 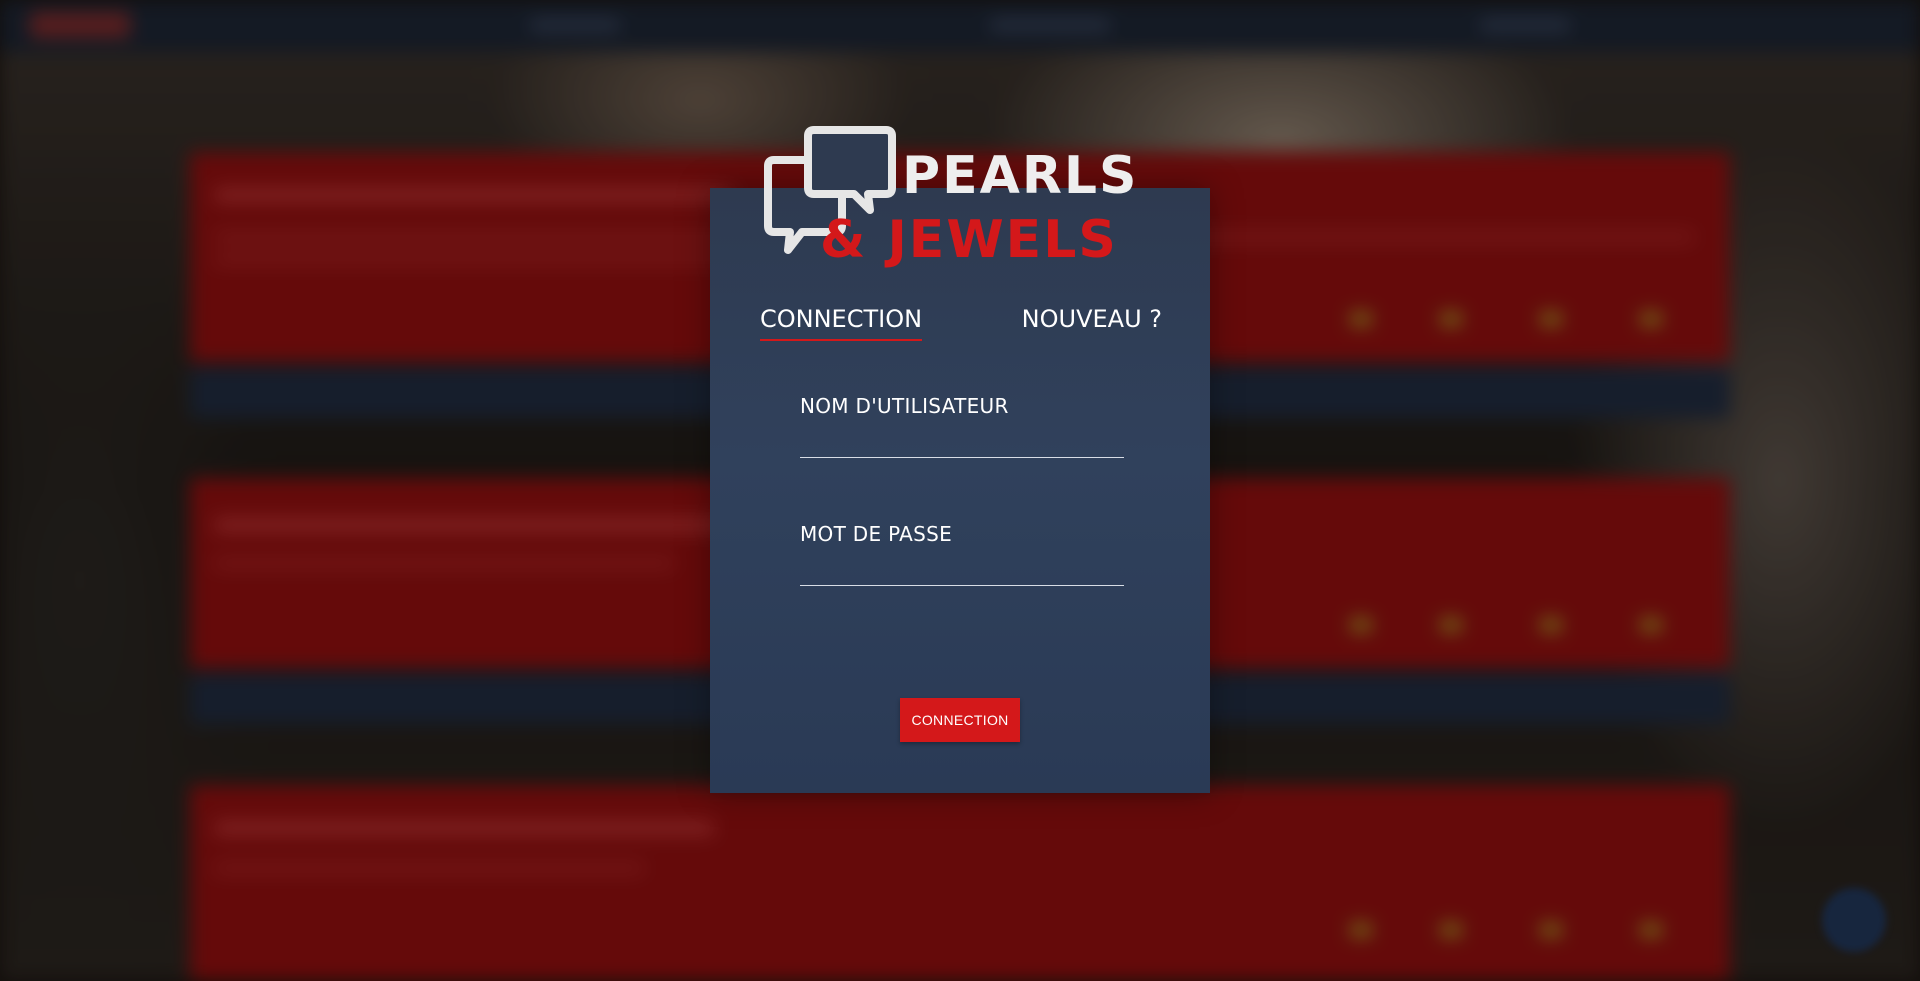 What do you see at coordinates (962, 571) in the screenshot?
I see `password-input` at bounding box center [962, 571].